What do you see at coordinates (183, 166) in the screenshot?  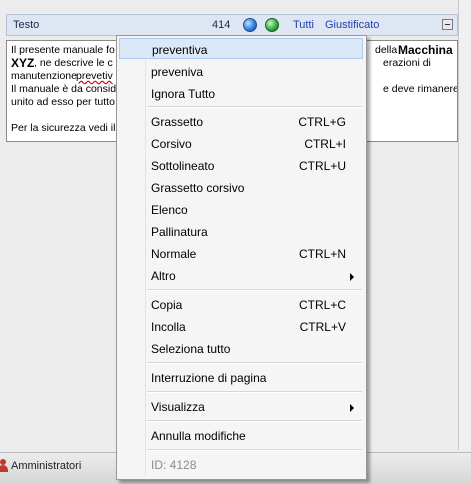 I see `menu-item-label: Sottolineato` at bounding box center [183, 166].